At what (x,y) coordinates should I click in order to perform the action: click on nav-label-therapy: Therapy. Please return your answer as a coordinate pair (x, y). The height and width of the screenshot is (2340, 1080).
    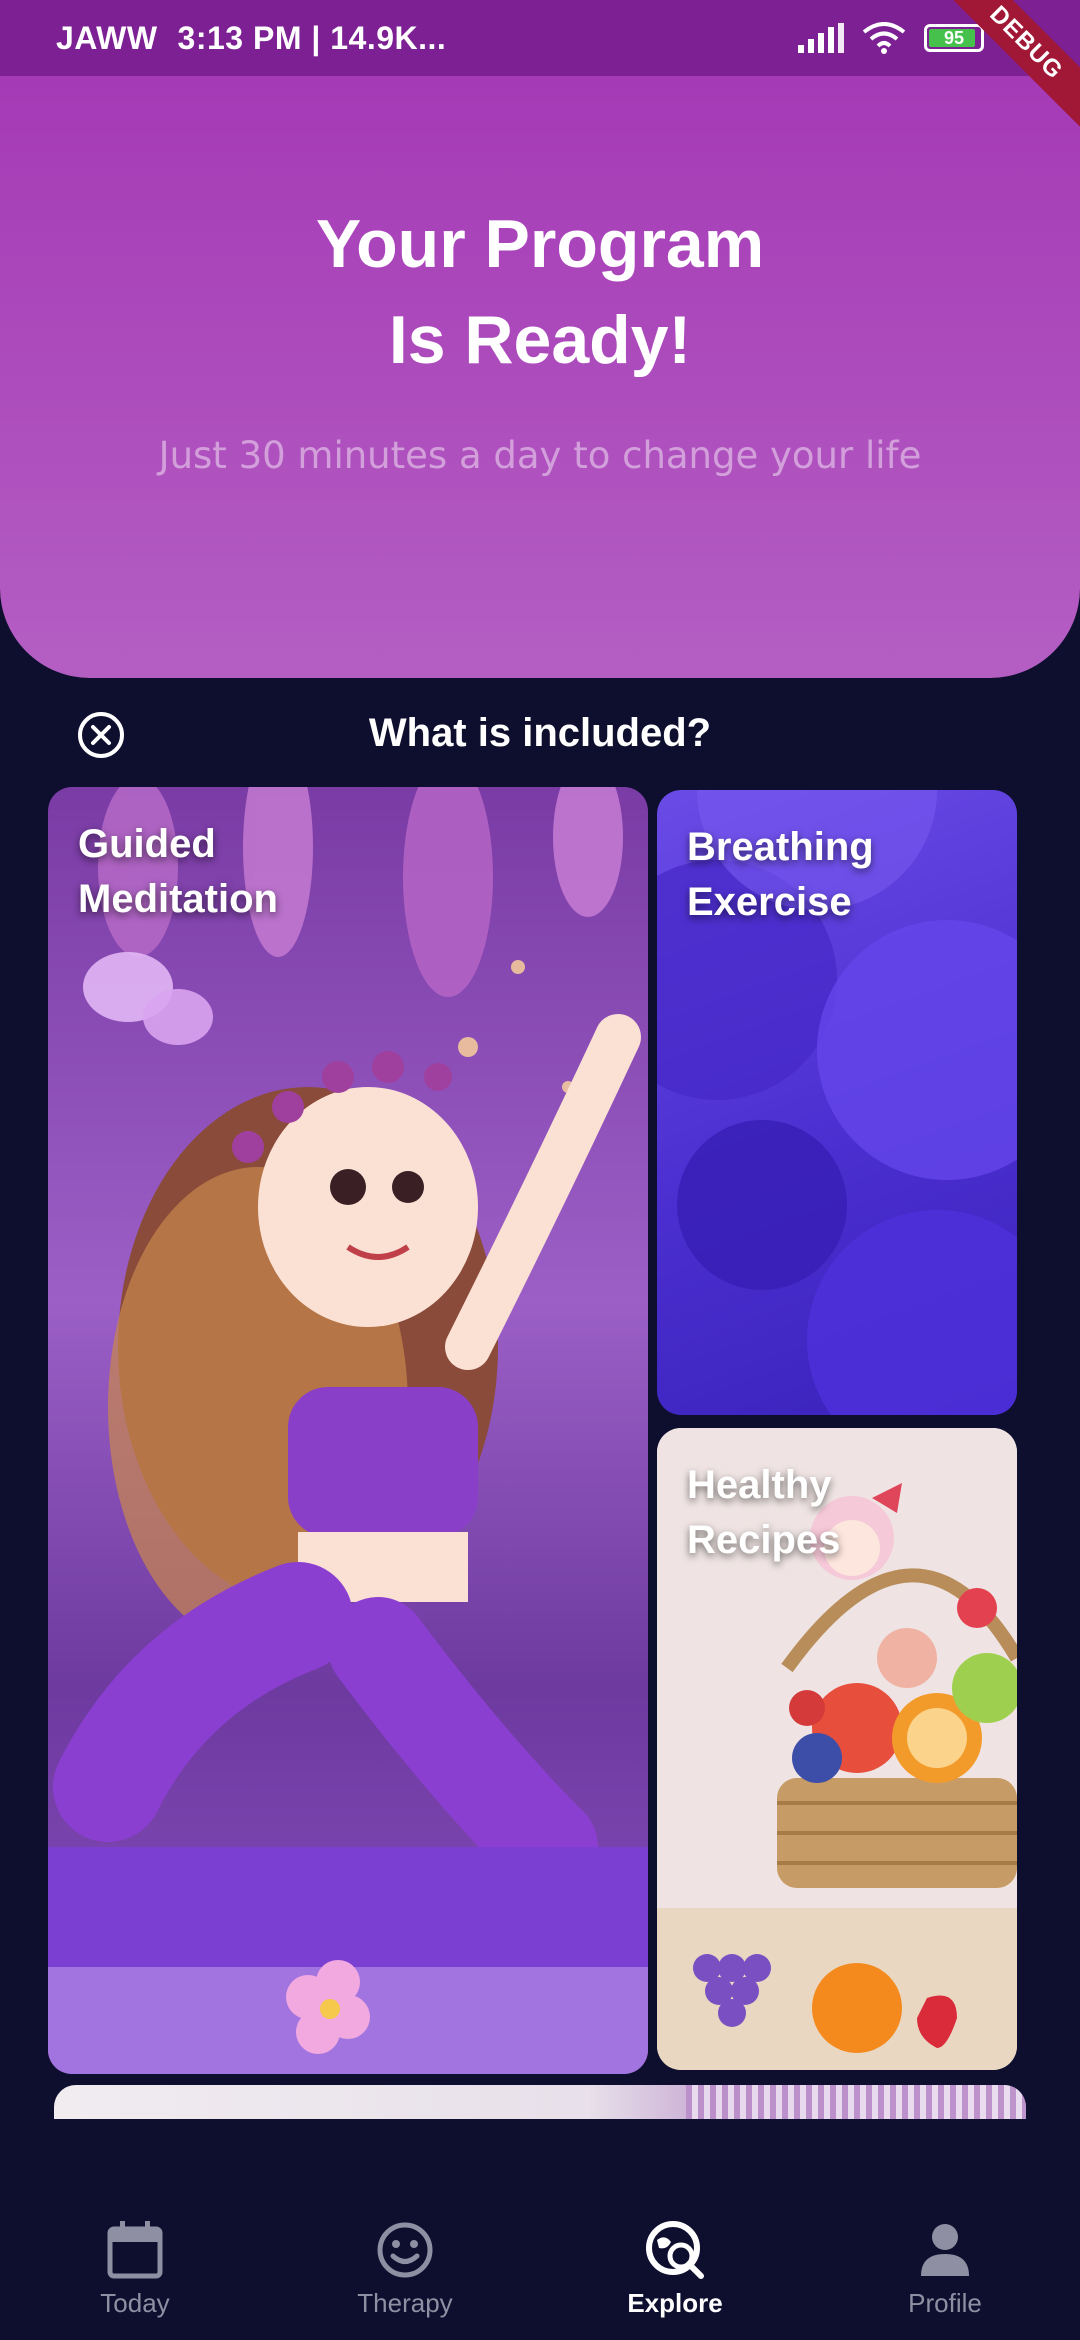
    Looking at the image, I should click on (405, 2303).